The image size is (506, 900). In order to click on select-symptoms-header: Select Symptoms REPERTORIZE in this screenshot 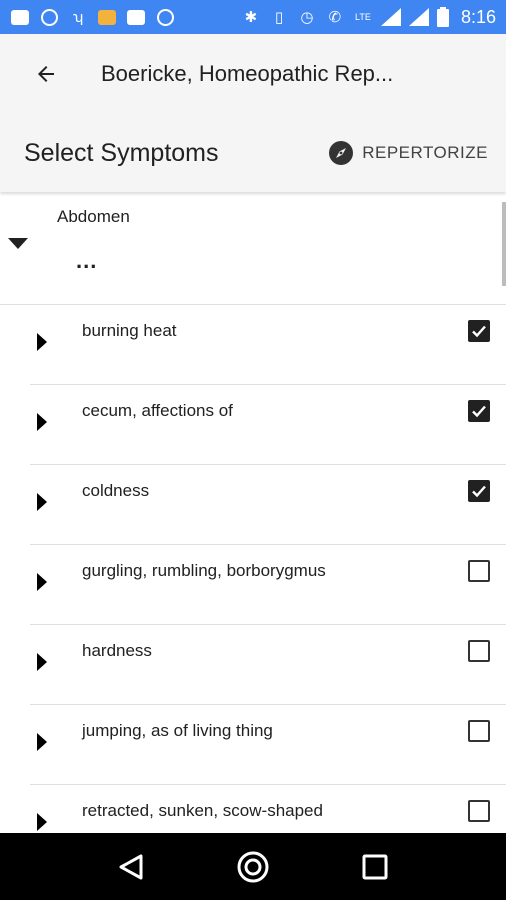, I will do `click(253, 153)`.